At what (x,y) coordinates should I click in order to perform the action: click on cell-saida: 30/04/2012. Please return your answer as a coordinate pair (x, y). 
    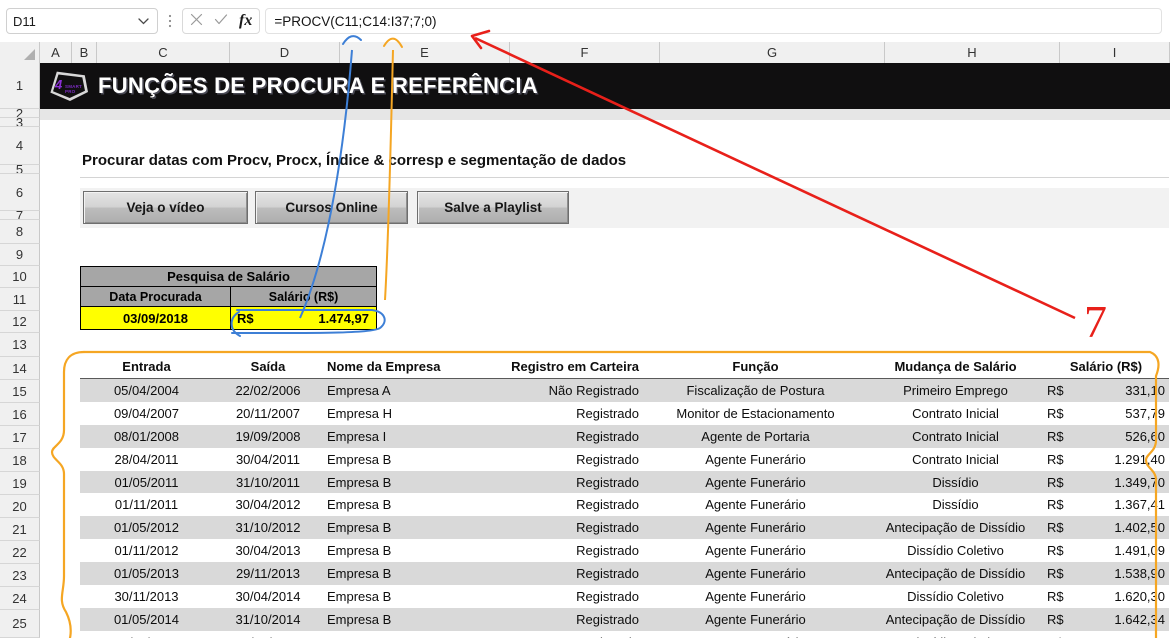
    Looking at the image, I should click on (268, 505).